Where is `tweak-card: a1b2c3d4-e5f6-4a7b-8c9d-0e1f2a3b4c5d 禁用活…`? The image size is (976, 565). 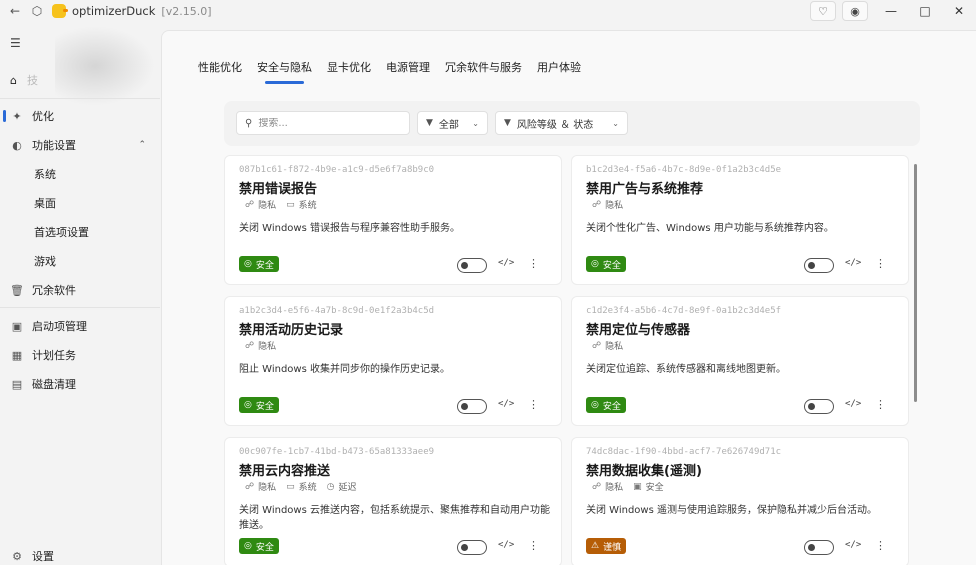
tweak-card: a1b2c3d4-e5f6-4a7b-8c9d-0e1f2a3b4c5d 禁用活… is located at coordinates (393, 361).